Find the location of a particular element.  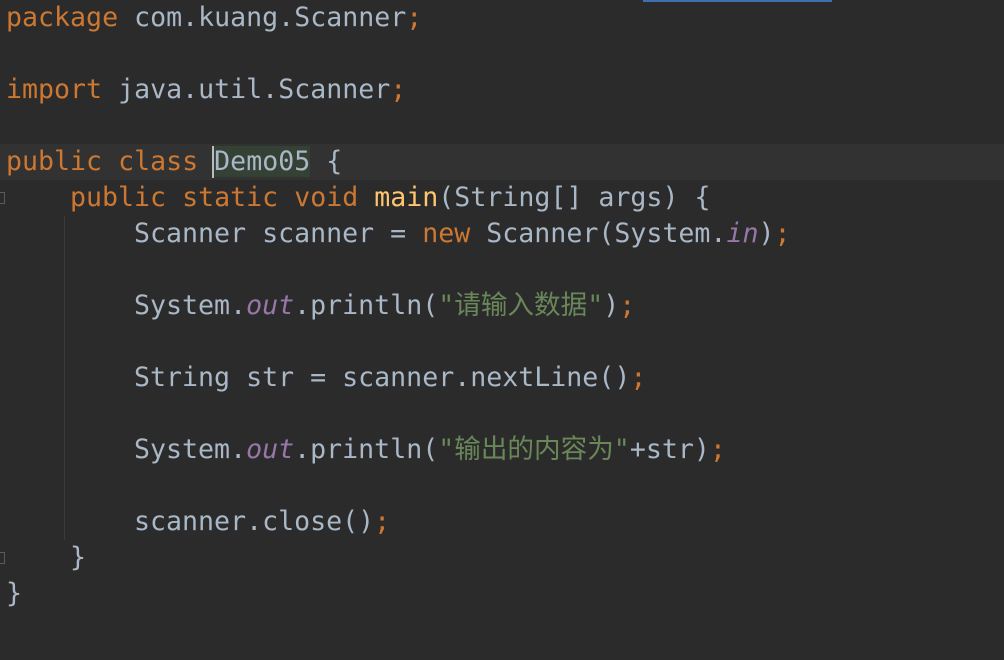

code-line-6: System.out.println("请输入数据"); is located at coordinates (384, 306).